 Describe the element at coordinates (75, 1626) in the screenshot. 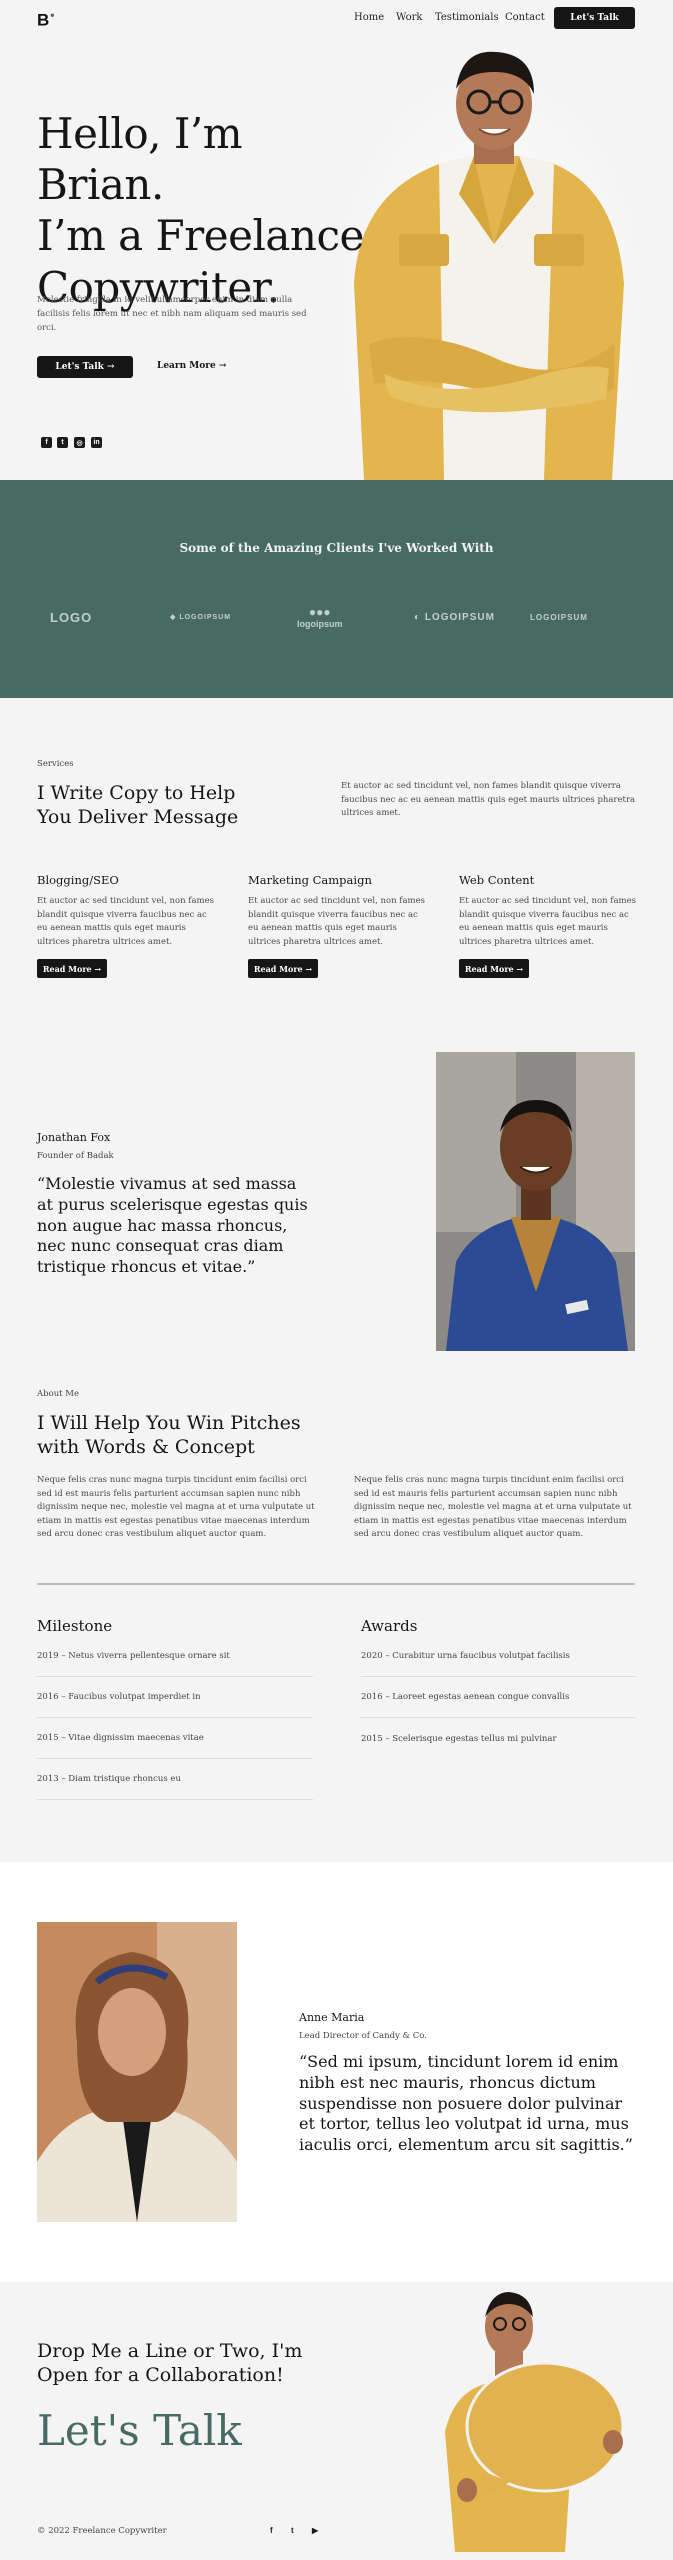

I see `milestone-title: Milestone` at that location.